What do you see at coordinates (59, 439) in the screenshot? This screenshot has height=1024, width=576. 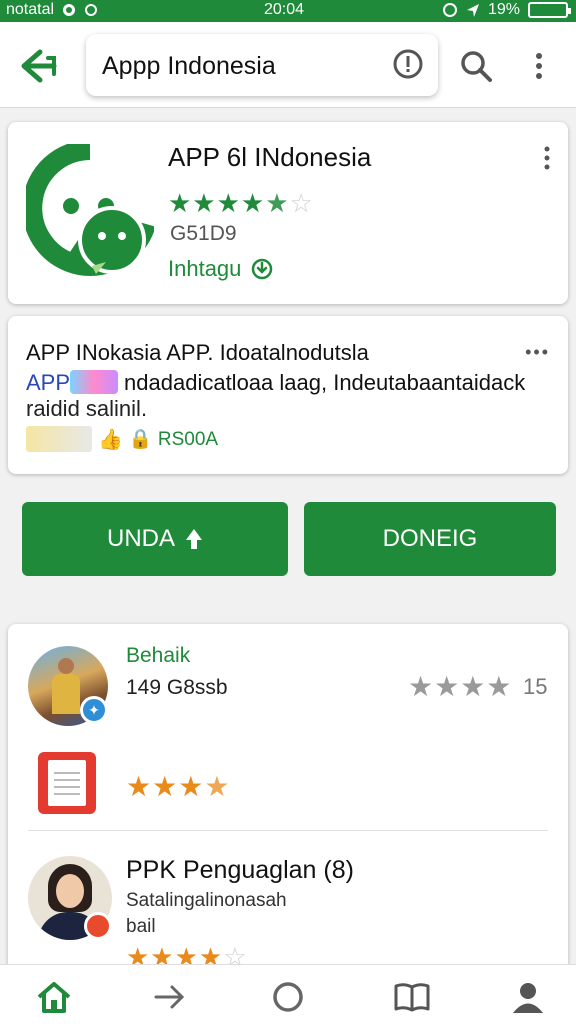 I see `blurred-chip` at bounding box center [59, 439].